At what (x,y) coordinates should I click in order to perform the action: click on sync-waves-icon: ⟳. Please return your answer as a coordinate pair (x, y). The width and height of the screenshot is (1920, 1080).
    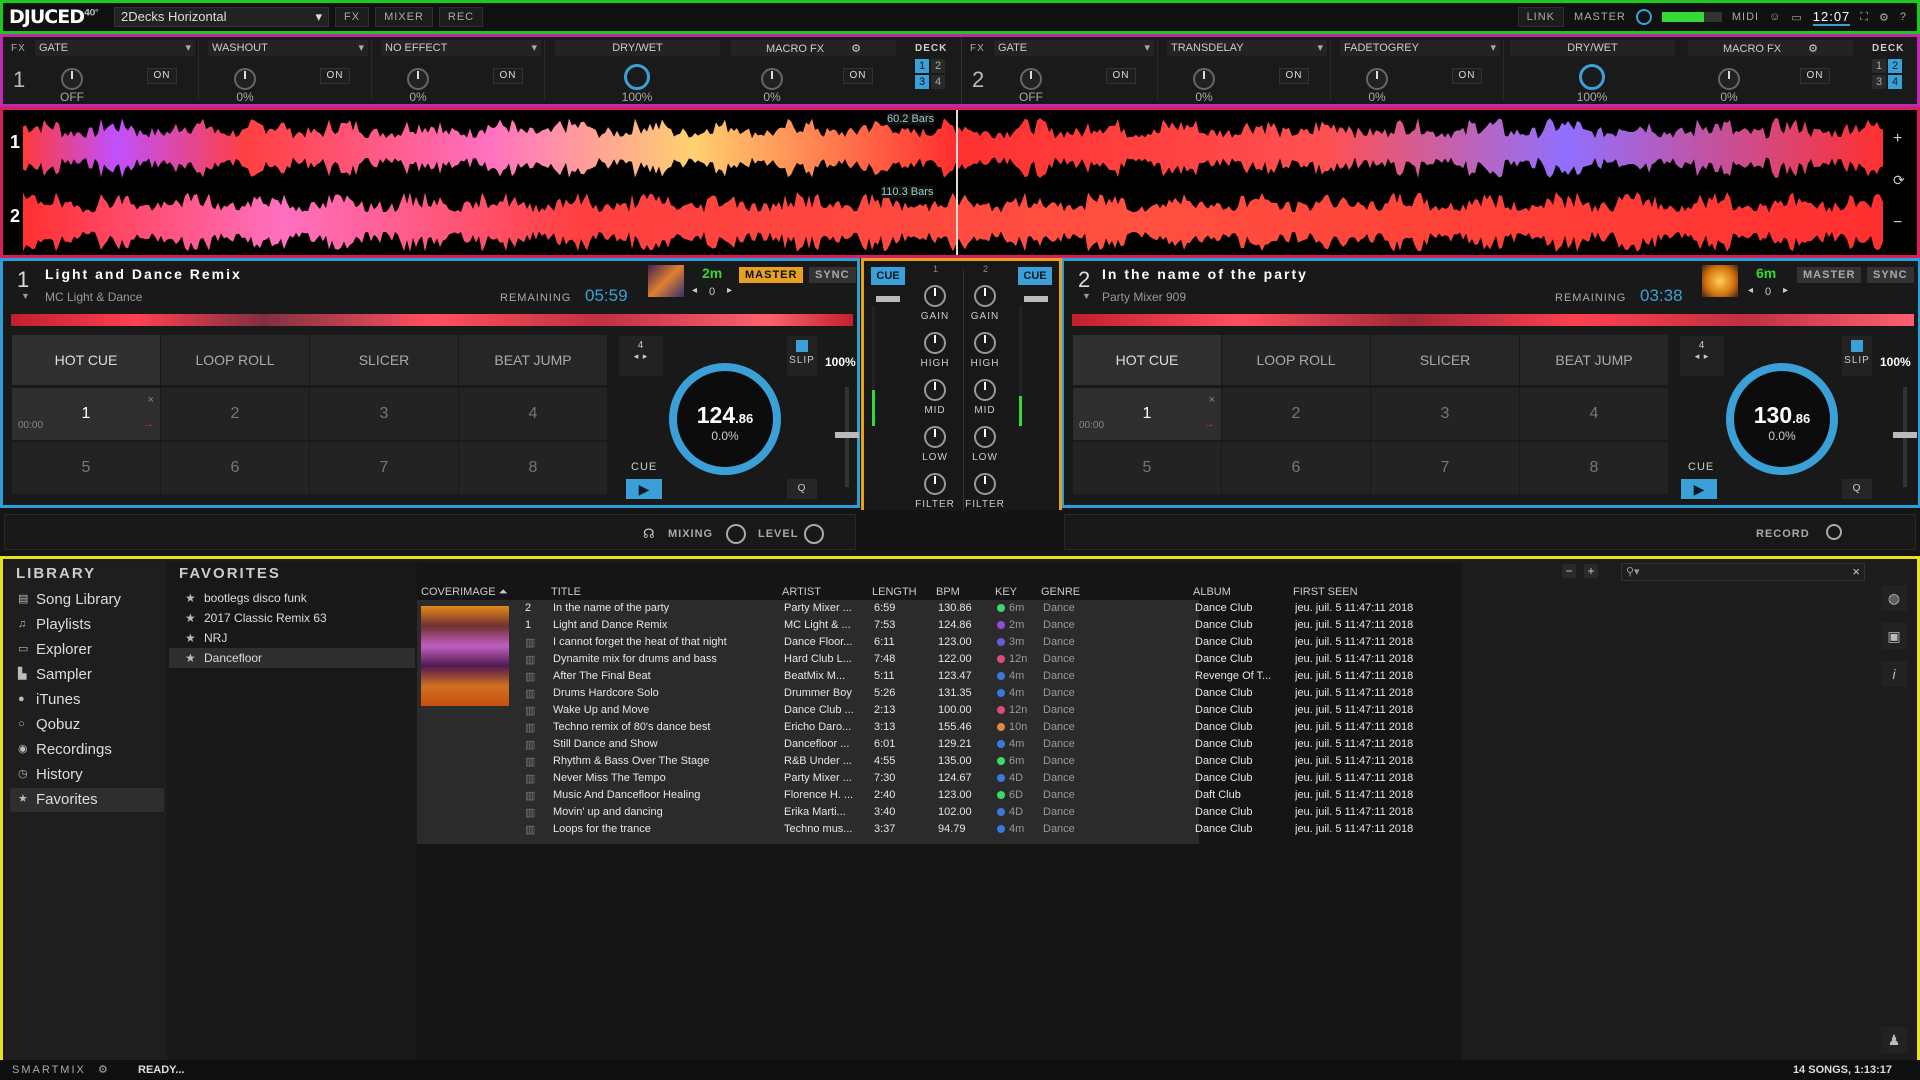
    Looking at the image, I should click on (1899, 180).